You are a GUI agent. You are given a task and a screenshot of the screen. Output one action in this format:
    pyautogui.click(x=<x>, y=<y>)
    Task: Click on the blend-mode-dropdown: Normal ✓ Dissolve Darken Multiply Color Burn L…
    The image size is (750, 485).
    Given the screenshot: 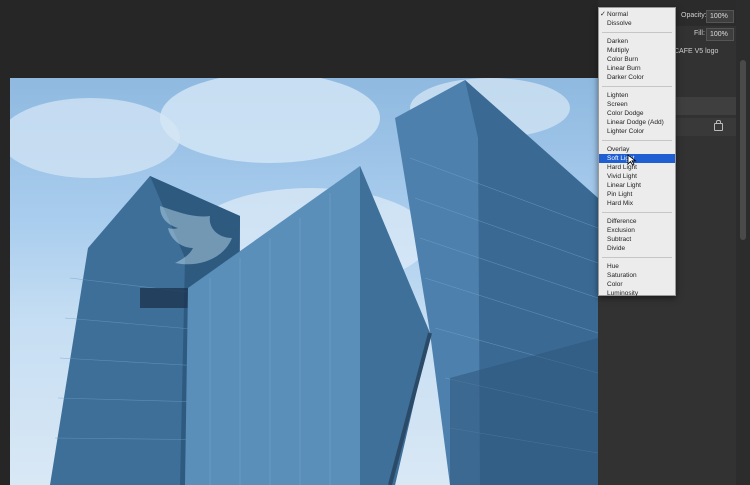 What is the action you would take?
    pyautogui.click(x=637, y=152)
    